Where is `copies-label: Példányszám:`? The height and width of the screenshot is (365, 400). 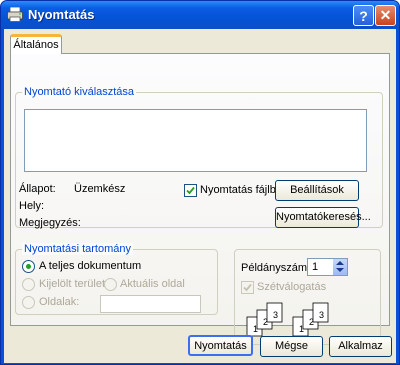
copies-label: Példányszám: is located at coordinates (276, 268).